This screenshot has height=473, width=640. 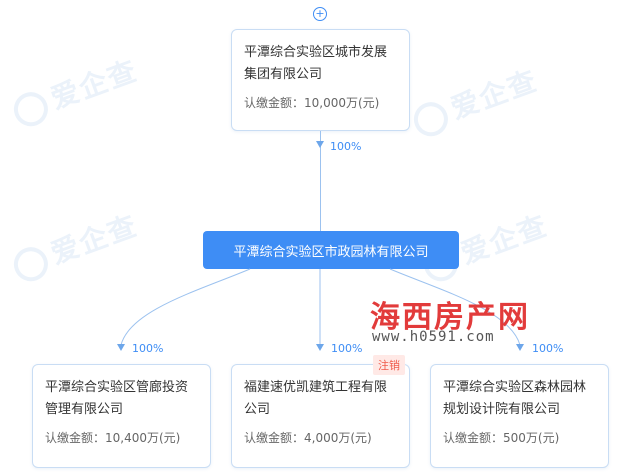 I want to click on company-name: 平潭综合实验区森林园林规划设计院有限公司, so click(x=515, y=398).